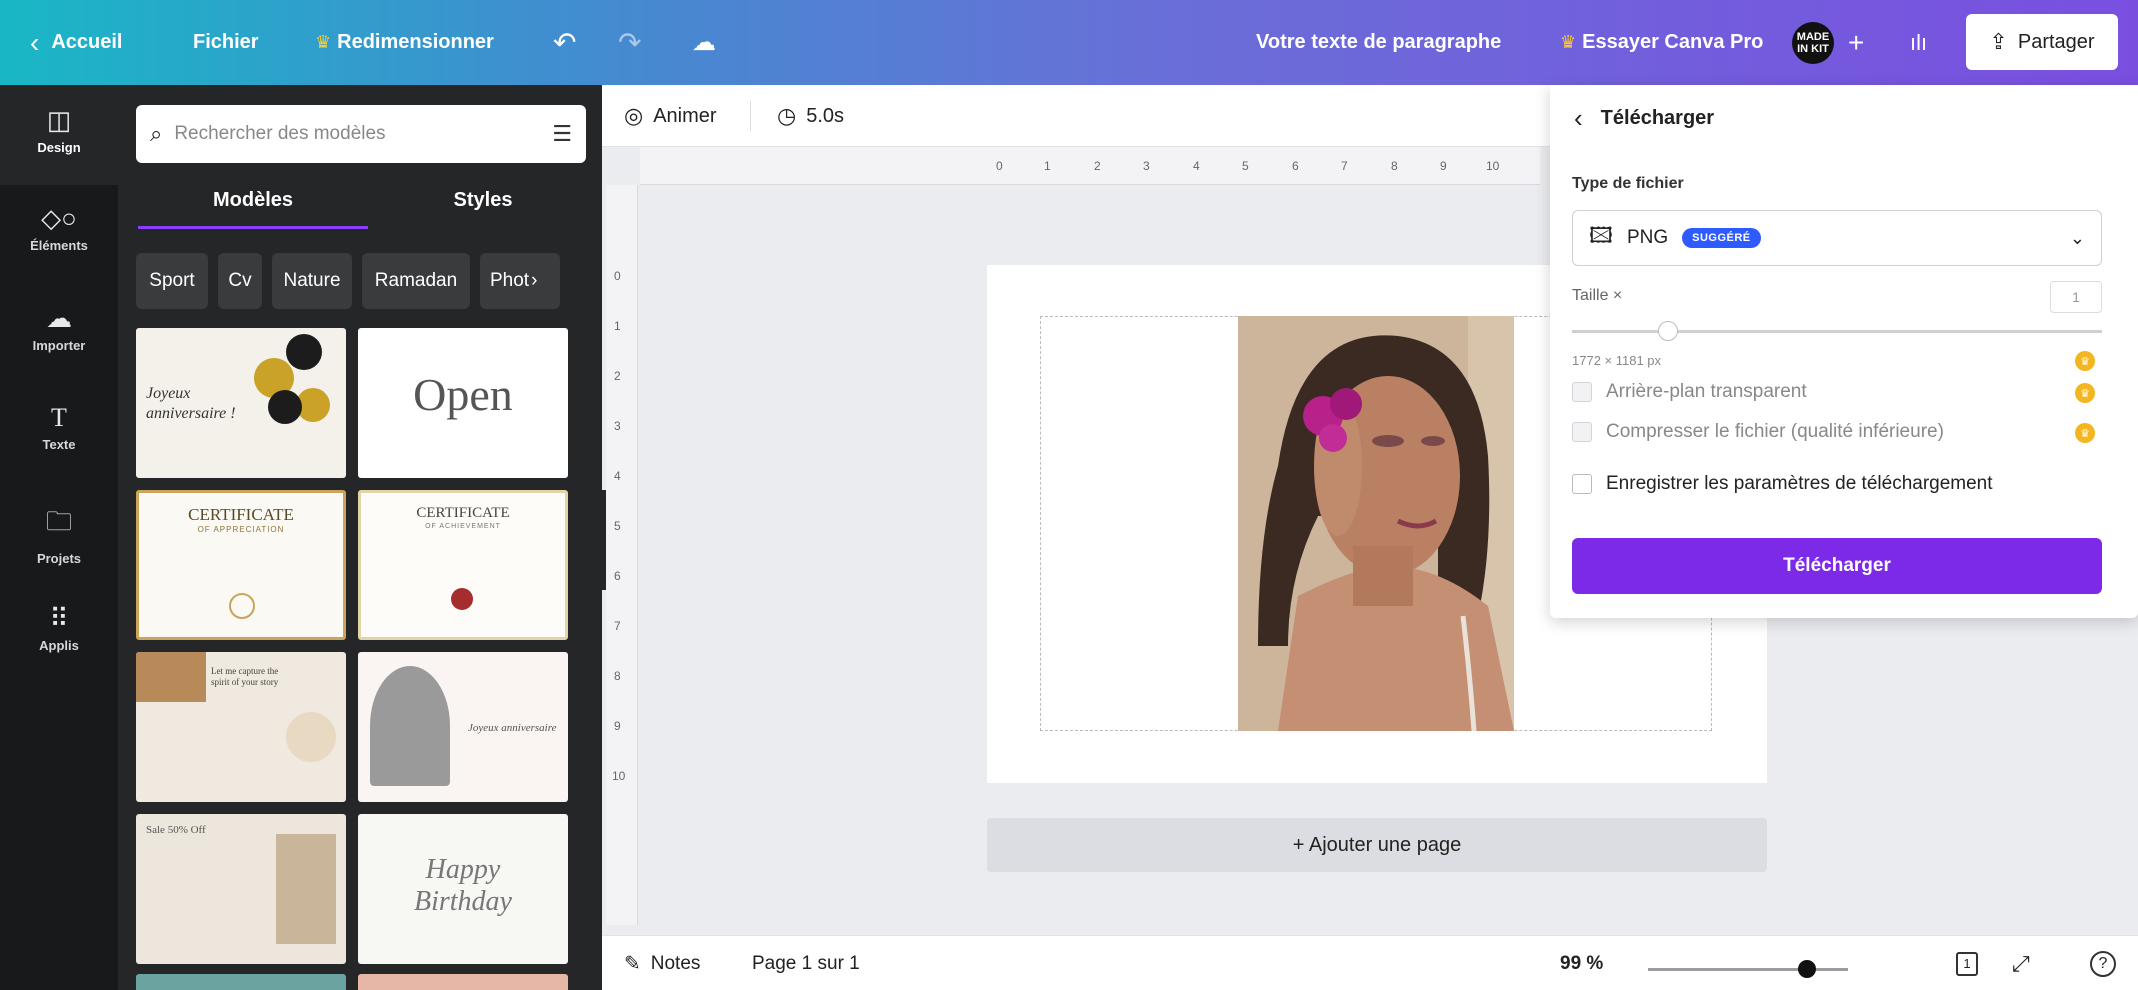 This screenshot has height=990, width=2138. I want to click on ruler-v-label: 3, so click(617, 426).